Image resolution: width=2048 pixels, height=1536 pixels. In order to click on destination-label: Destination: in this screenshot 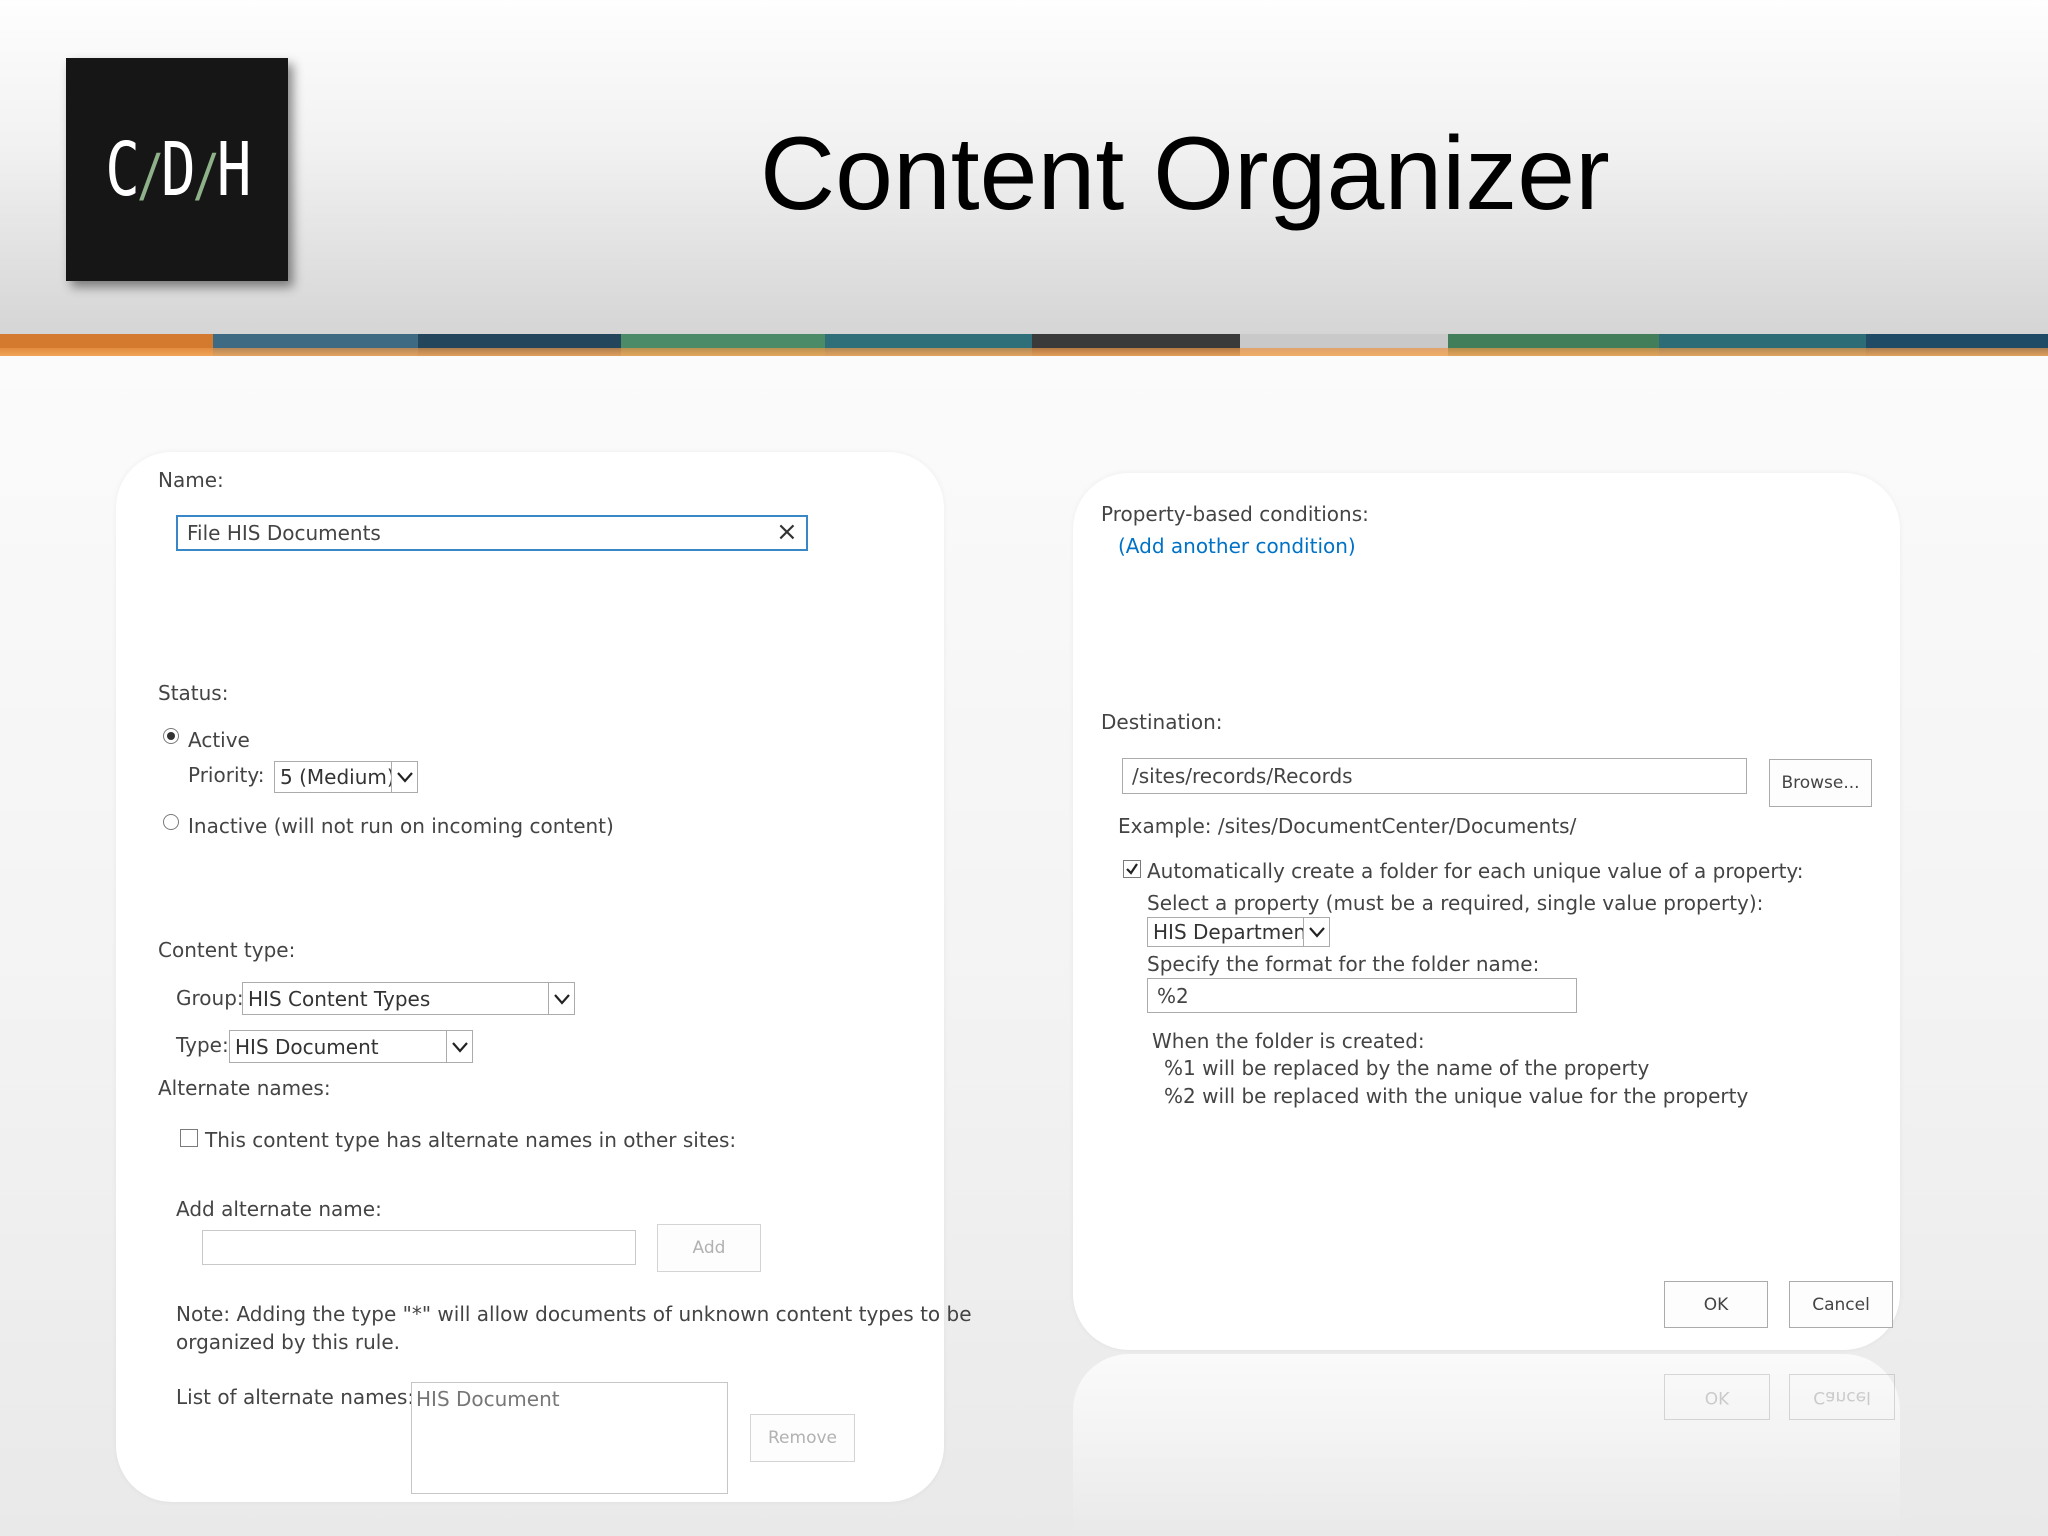, I will do `click(1162, 722)`.